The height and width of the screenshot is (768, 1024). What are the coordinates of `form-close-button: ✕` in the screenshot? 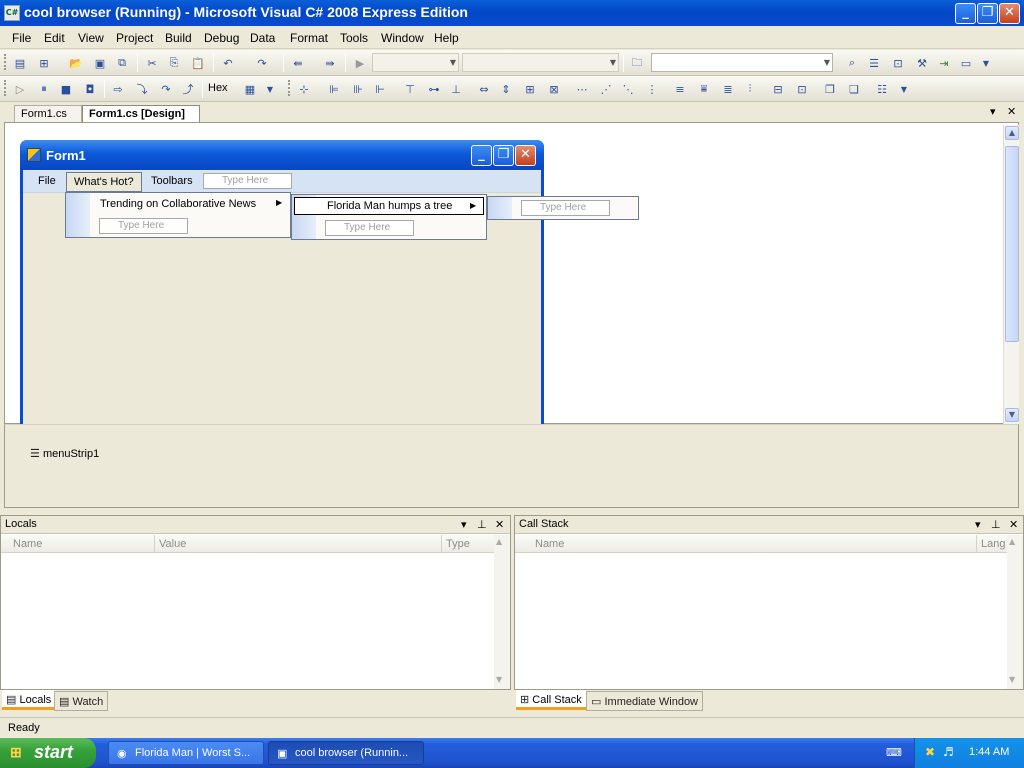 It's located at (525, 155).